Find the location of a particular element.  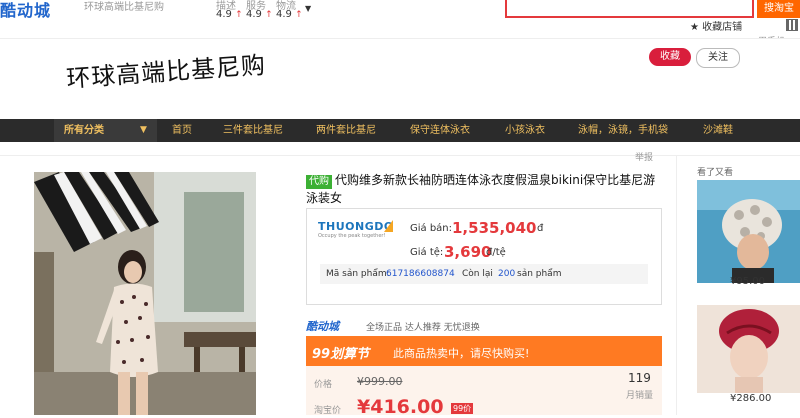

original-price: ¥999.00 is located at coordinates (380, 381).